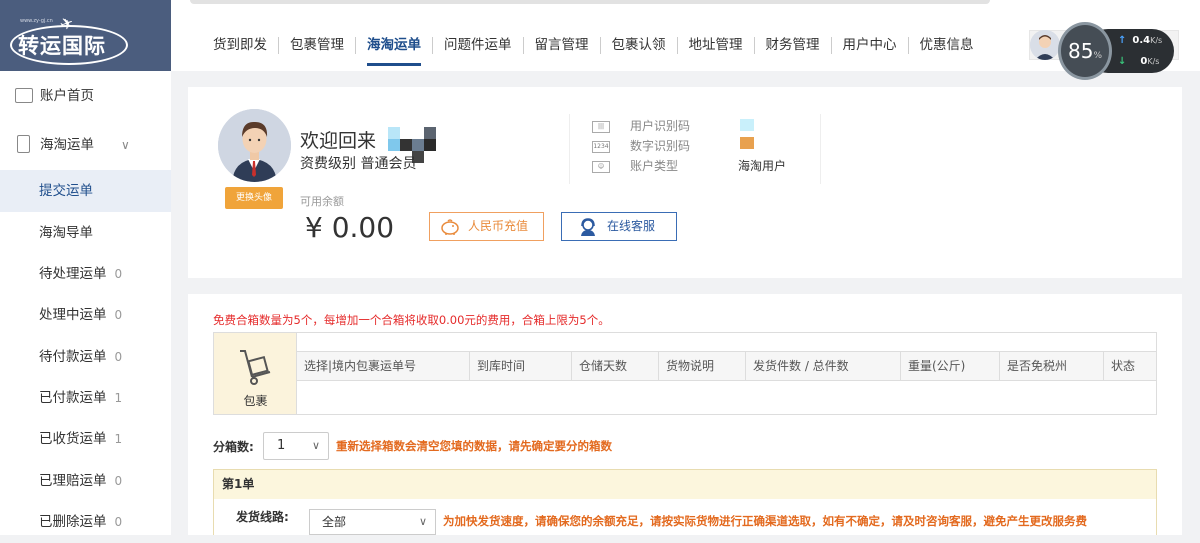  What do you see at coordinates (870, 45) in the screenshot?
I see `nav-item-user-center: 用户中心` at bounding box center [870, 45].